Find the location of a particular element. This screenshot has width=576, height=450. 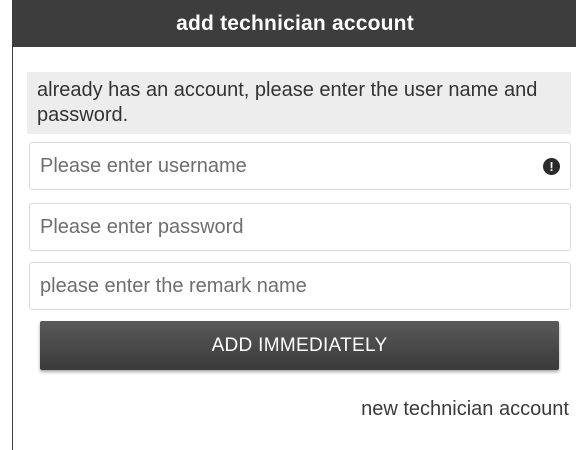

new-technician-account-link: new technician account is located at coordinates (465, 409).